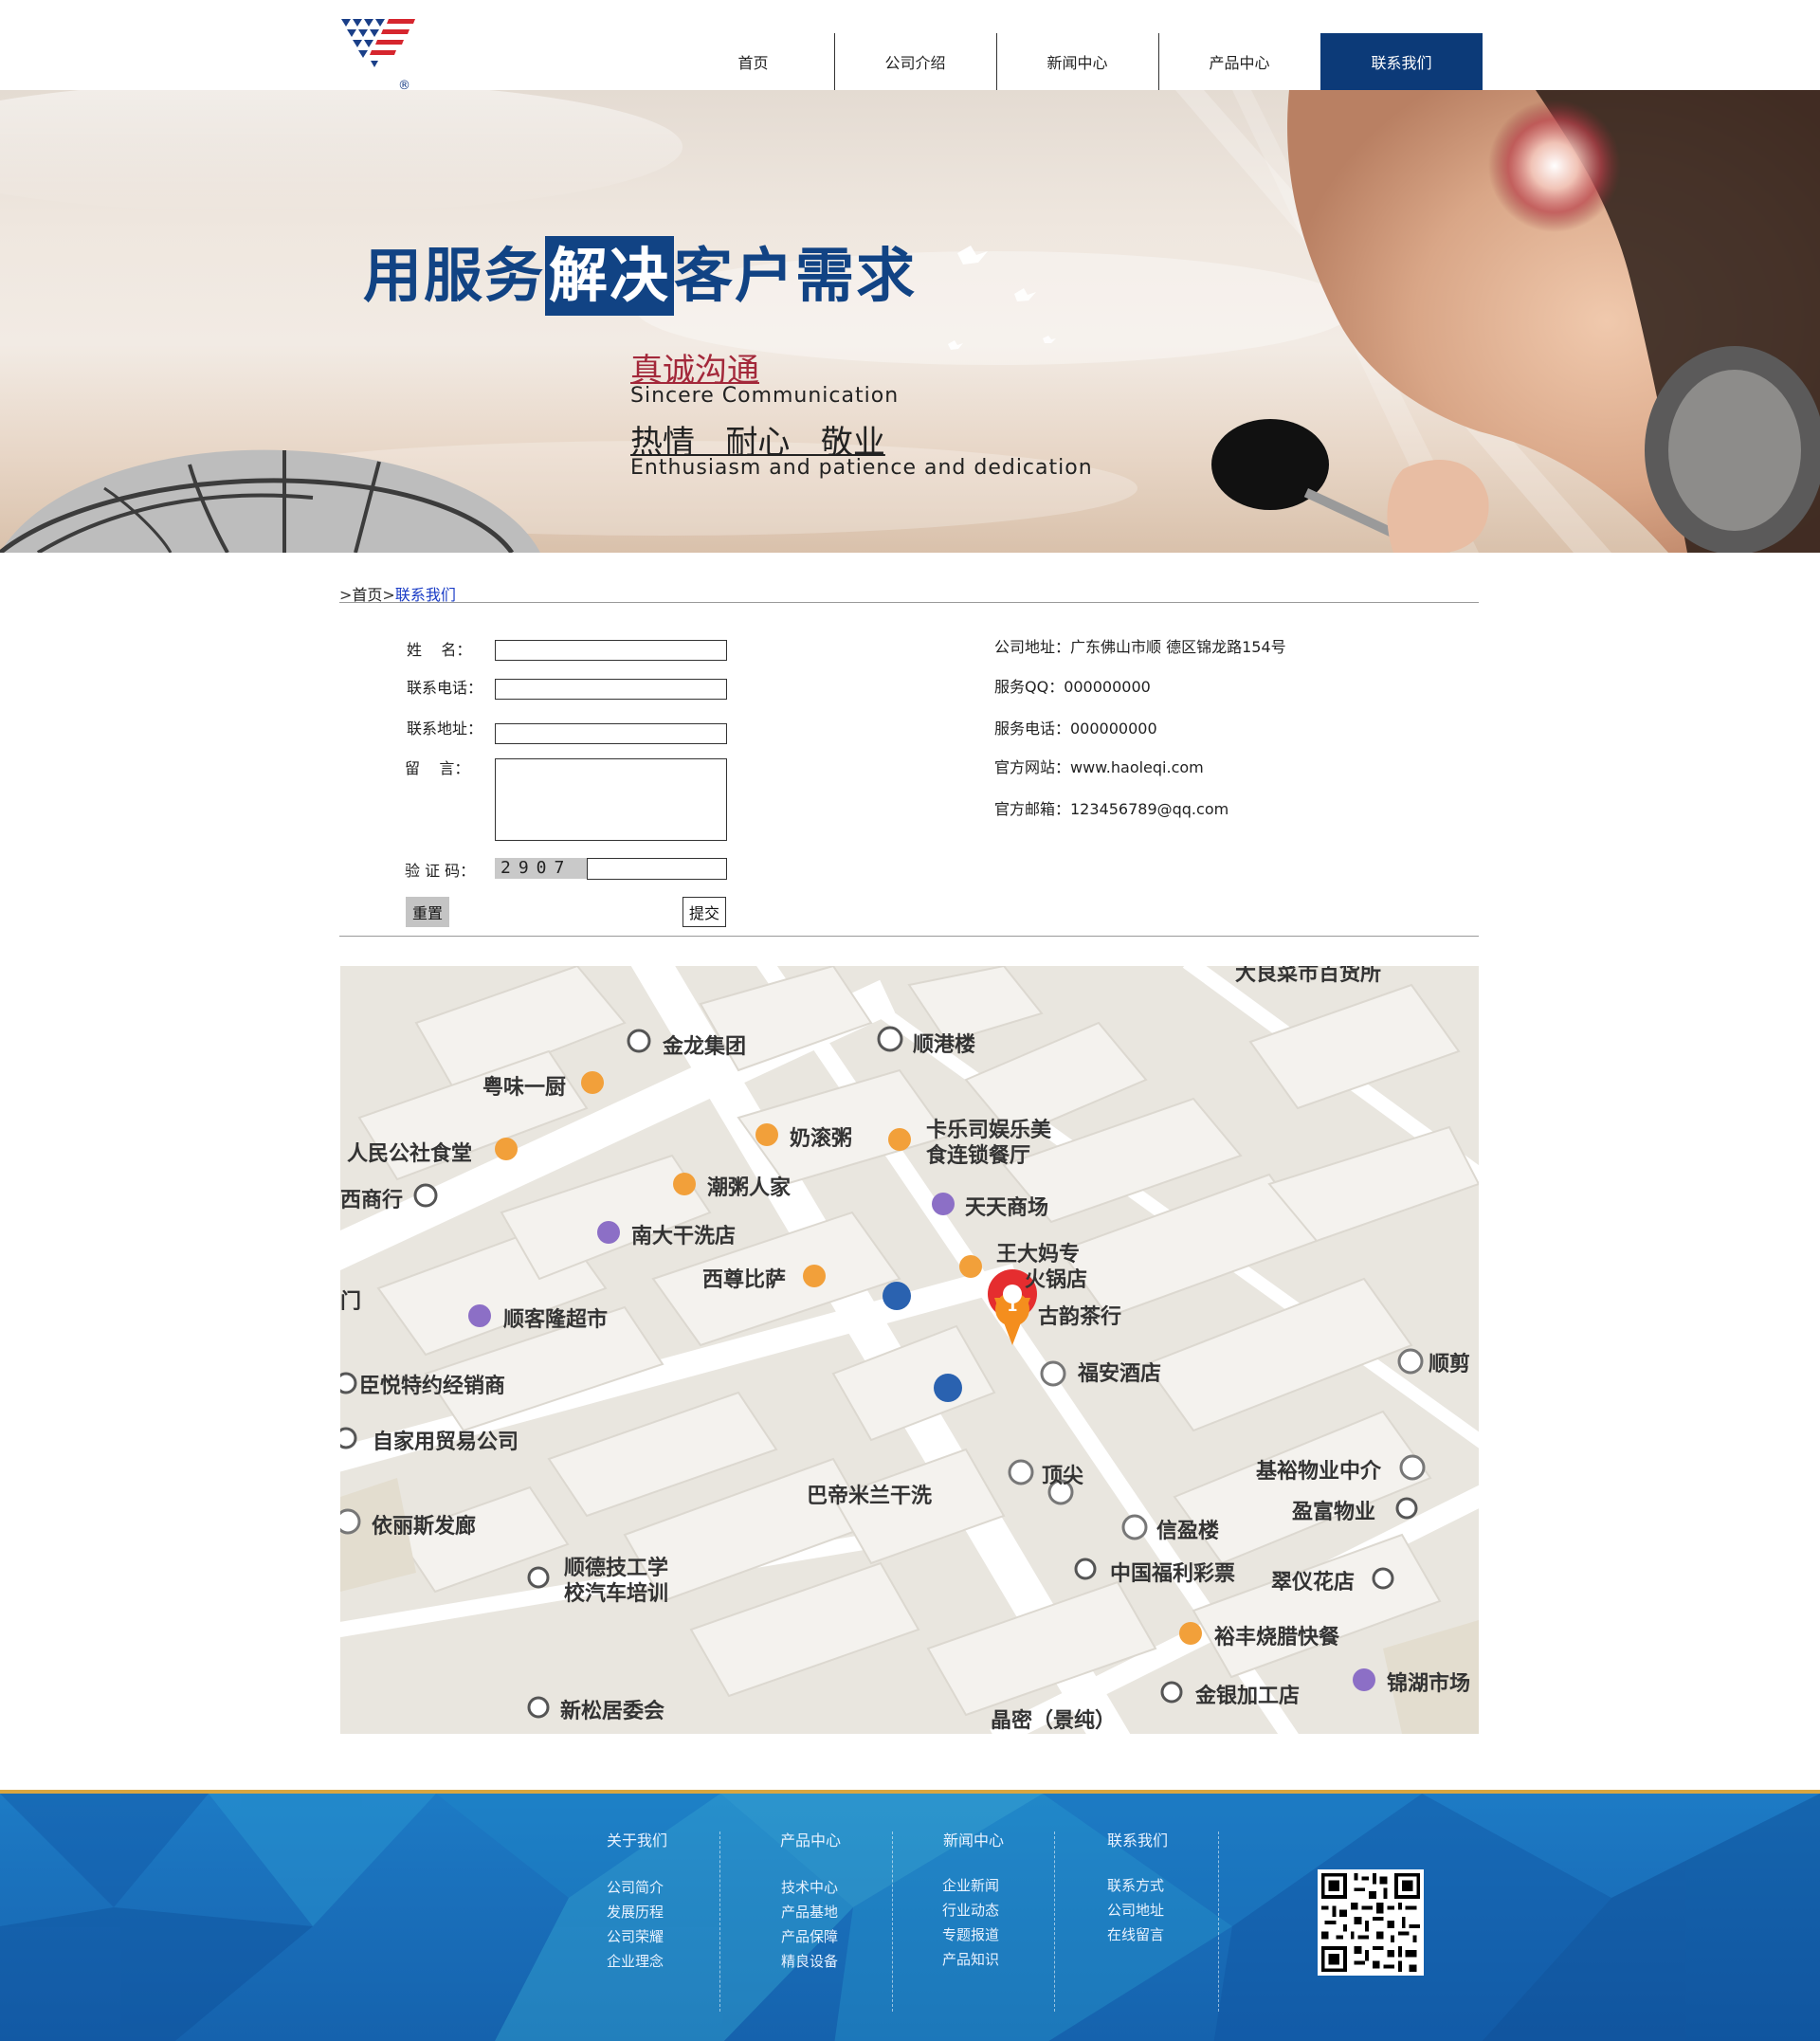 Image resolution: width=1820 pixels, height=2041 pixels. What do you see at coordinates (1401, 61) in the screenshot?
I see `nav-contact: 联系我们` at bounding box center [1401, 61].